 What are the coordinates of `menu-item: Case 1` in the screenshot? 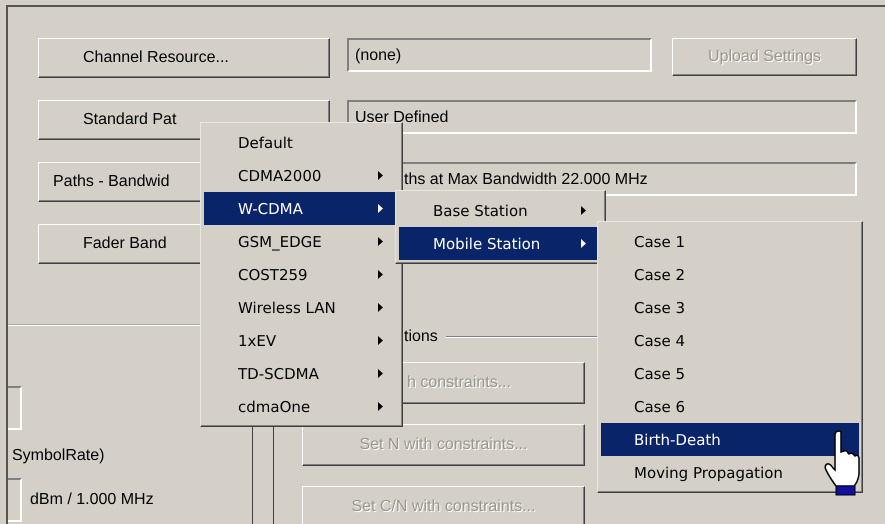 It's located at (730, 241).